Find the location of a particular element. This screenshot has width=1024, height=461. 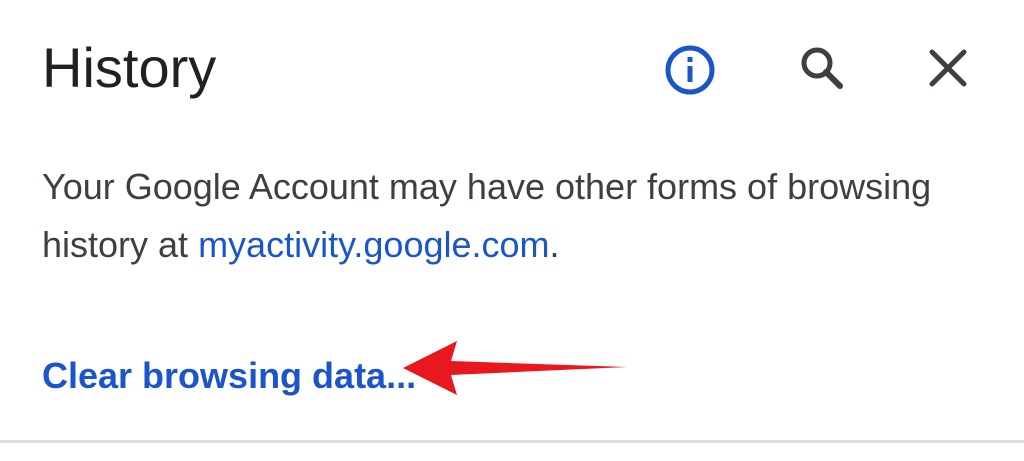

annotation-arrow is located at coordinates (515, 368).